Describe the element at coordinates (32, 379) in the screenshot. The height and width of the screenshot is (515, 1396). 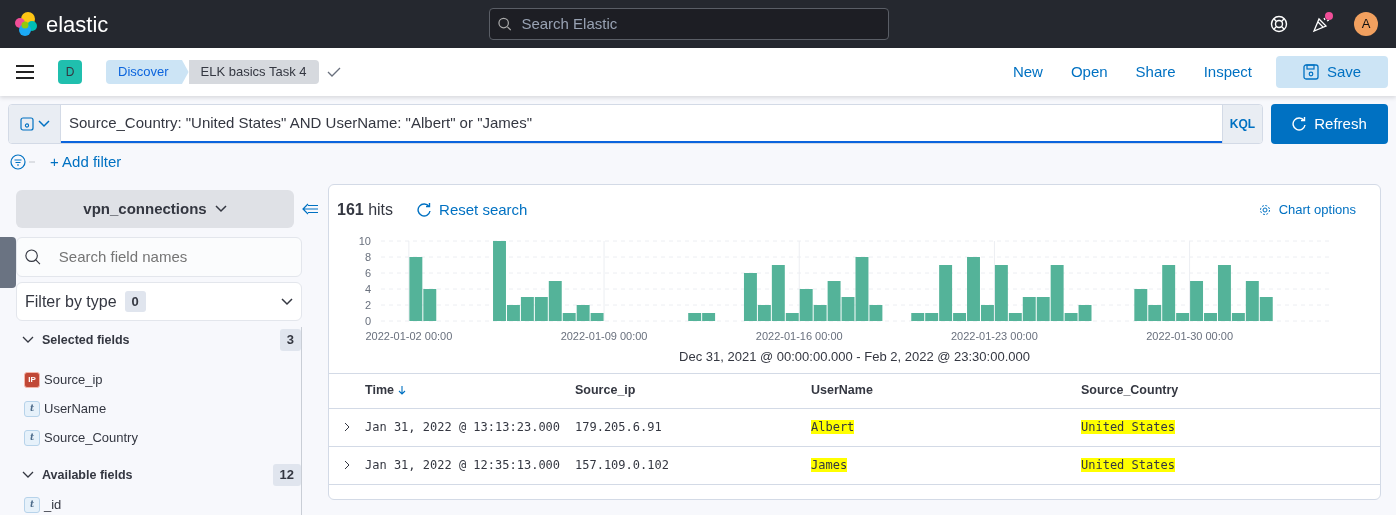
I see `field-type-icon: IP` at that location.